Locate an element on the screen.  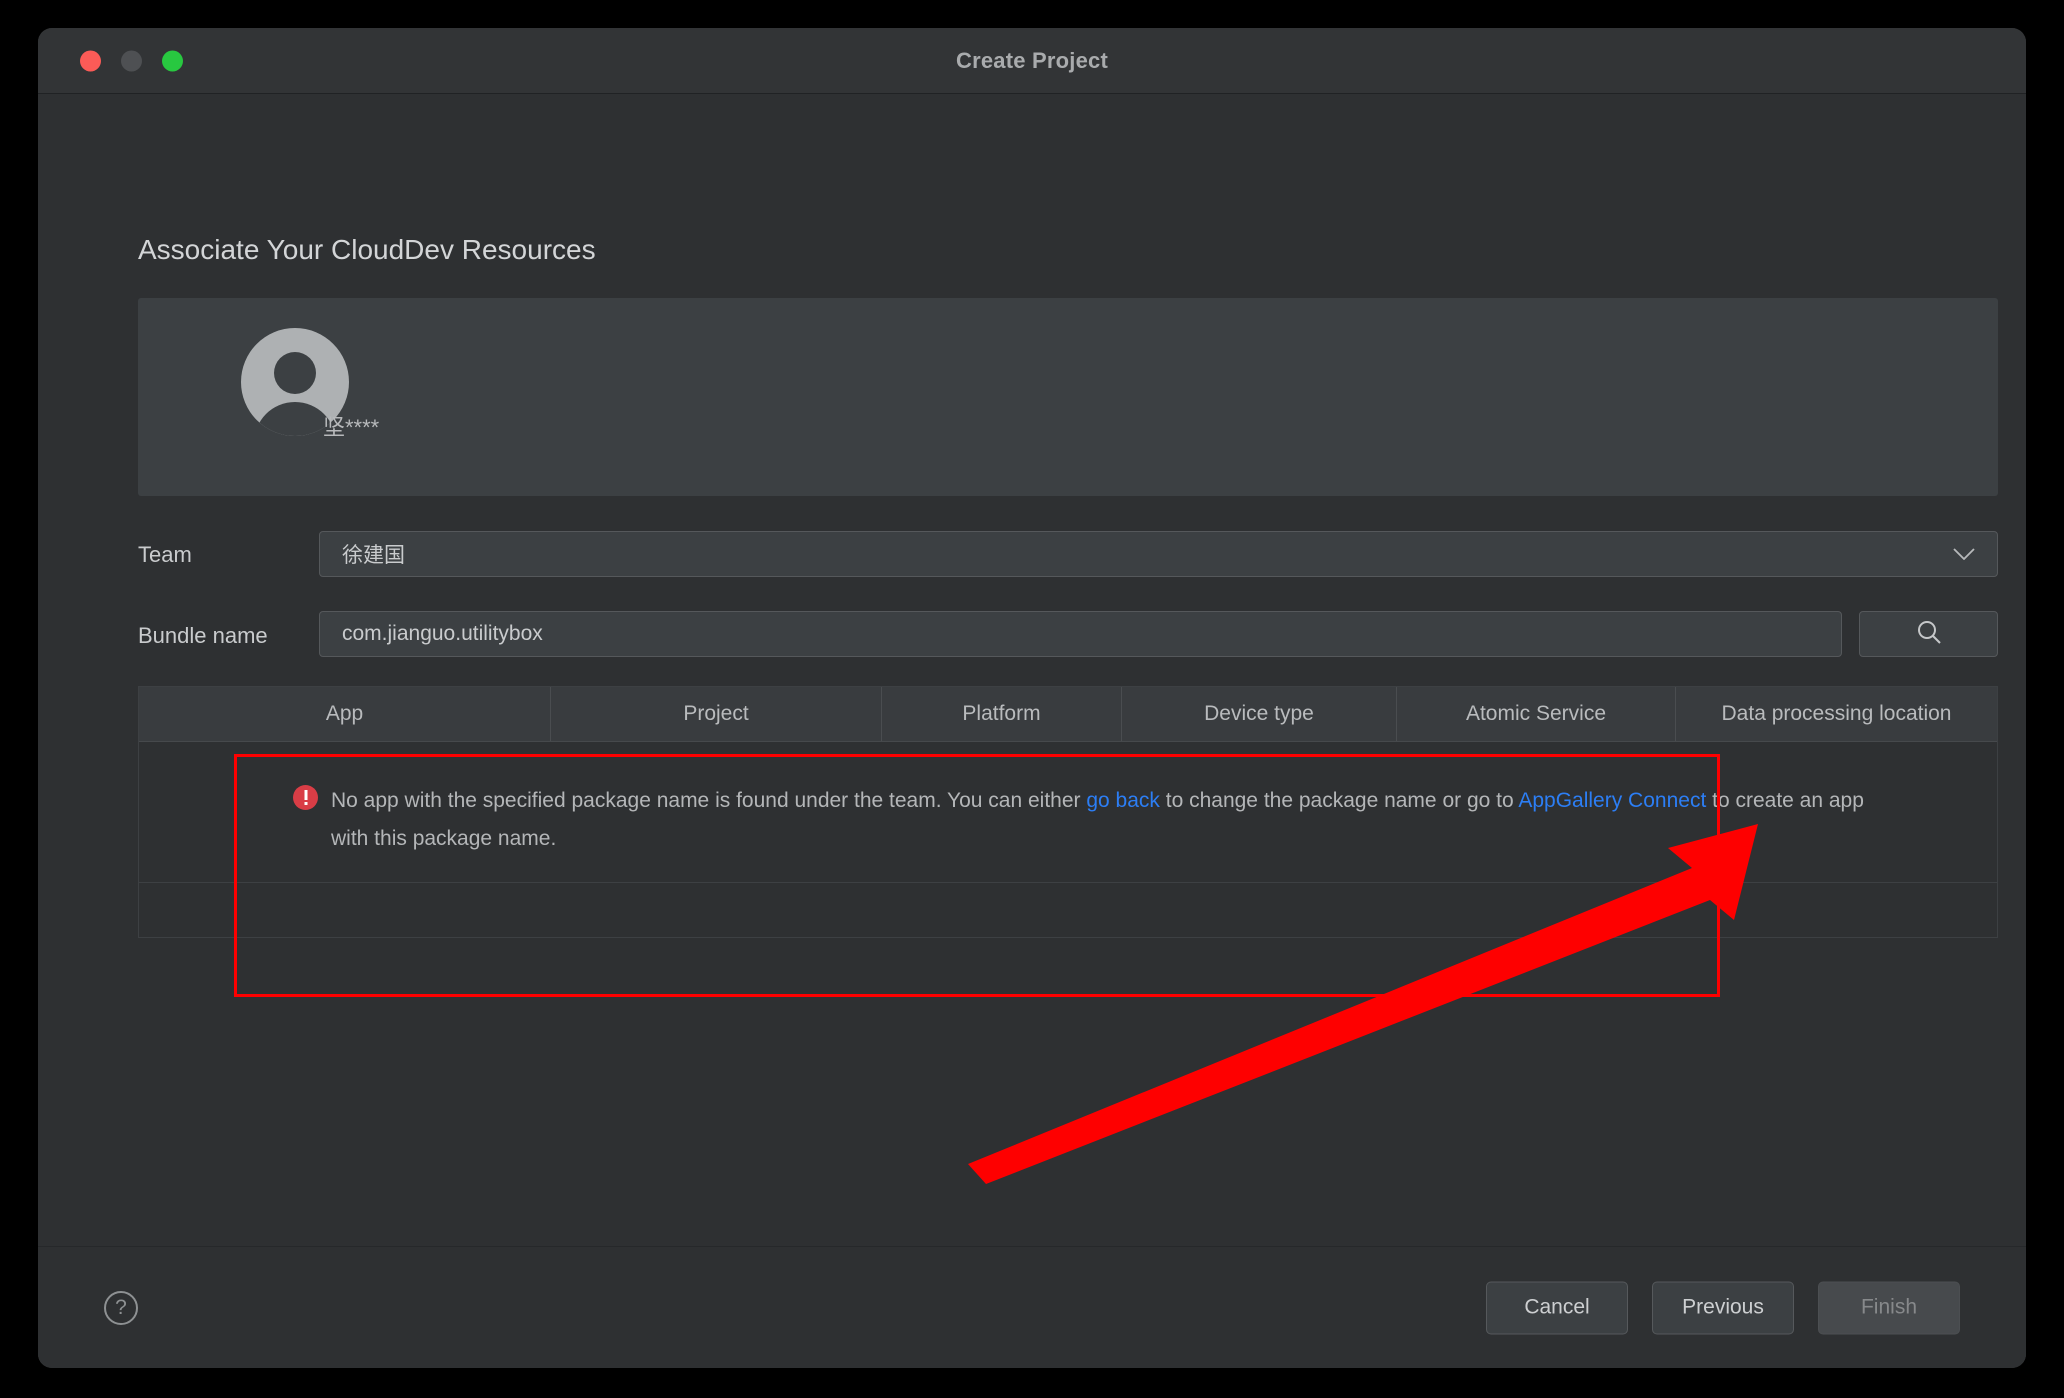
bundle-name-field-label: Bundle name is located at coordinates (203, 635).